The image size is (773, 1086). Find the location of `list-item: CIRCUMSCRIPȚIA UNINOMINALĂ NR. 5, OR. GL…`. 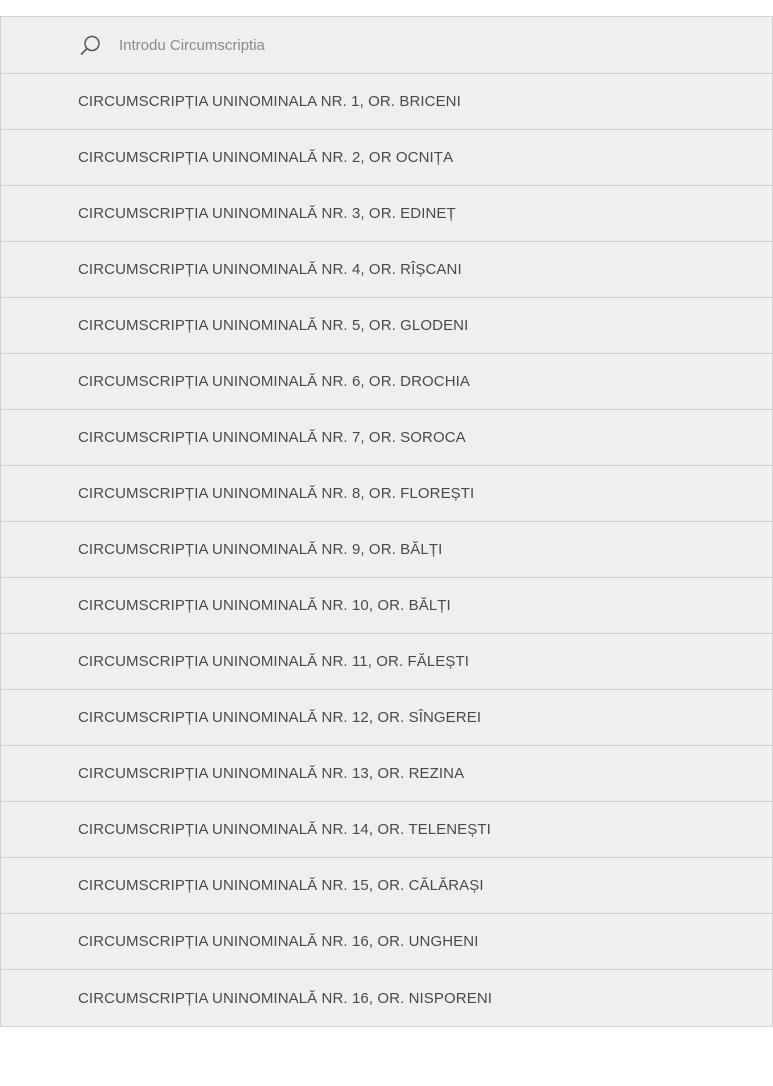

list-item: CIRCUMSCRIPȚIA UNINOMINALĂ NR. 5, OR. GL… is located at coordinates (386, 326).